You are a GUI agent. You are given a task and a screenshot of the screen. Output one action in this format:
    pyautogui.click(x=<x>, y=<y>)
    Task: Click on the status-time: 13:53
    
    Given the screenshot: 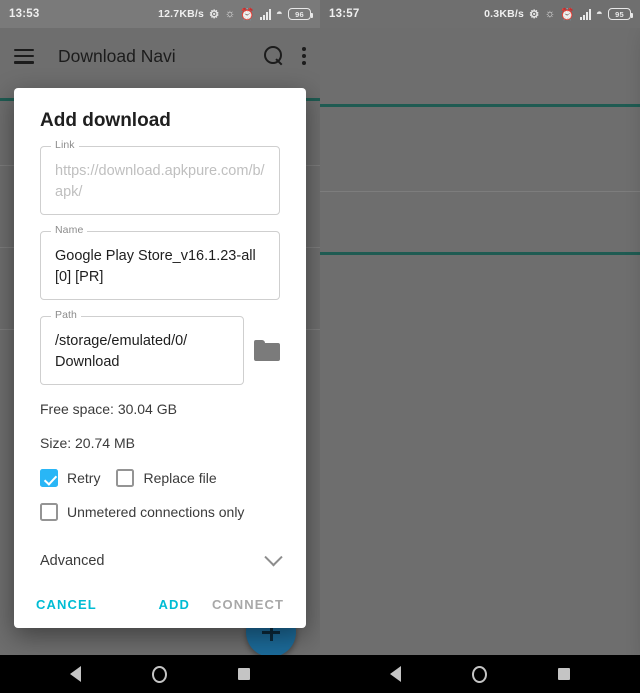 What is the action you would take?
    pyautogui.click(x=24, y=14)
    